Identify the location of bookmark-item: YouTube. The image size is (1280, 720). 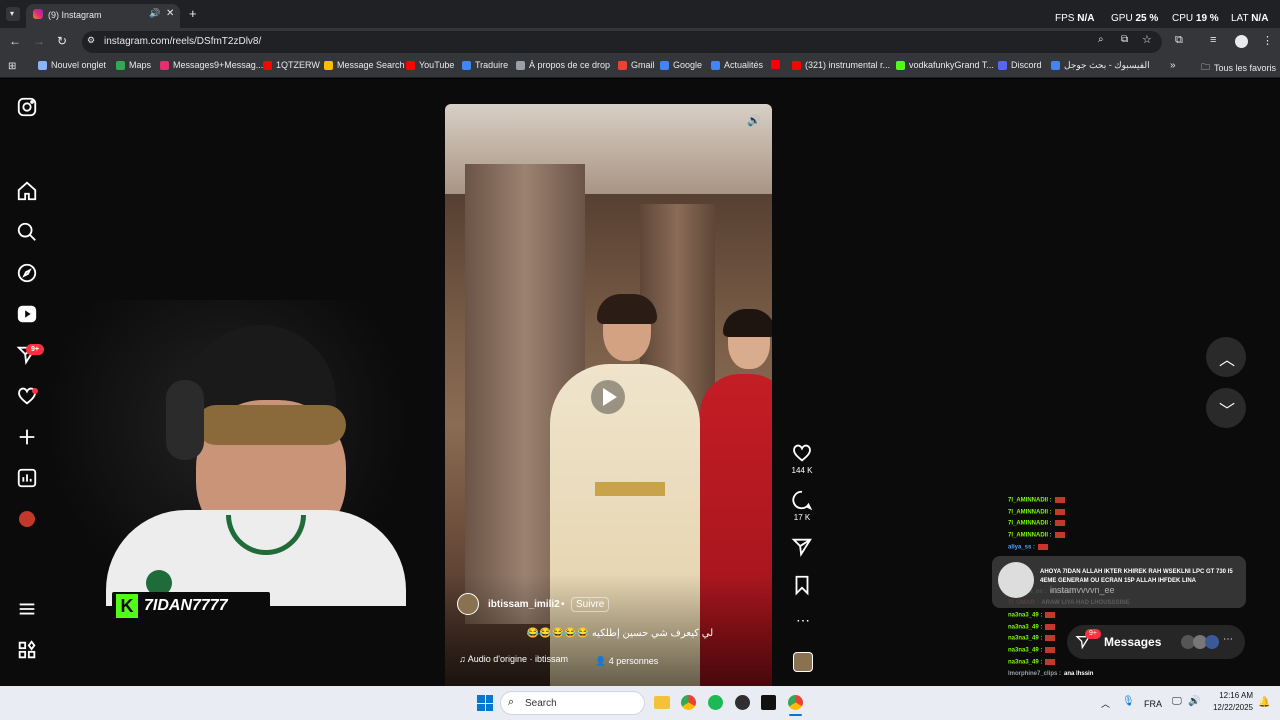
(430, 65).